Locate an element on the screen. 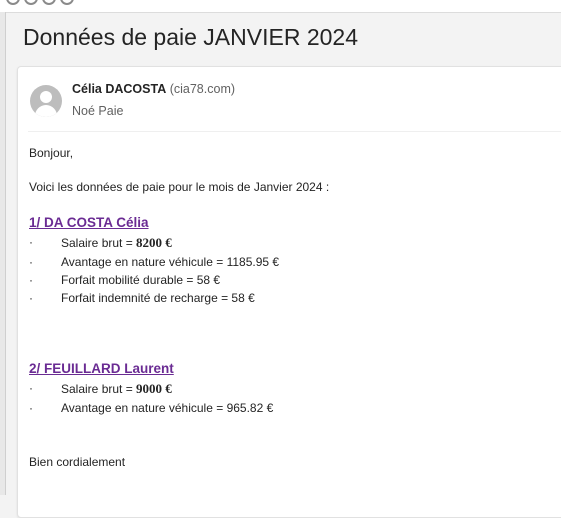 This screenshot has height=518, width=561. recipient-name: Noé Paie is located at coordinates (97, 111).